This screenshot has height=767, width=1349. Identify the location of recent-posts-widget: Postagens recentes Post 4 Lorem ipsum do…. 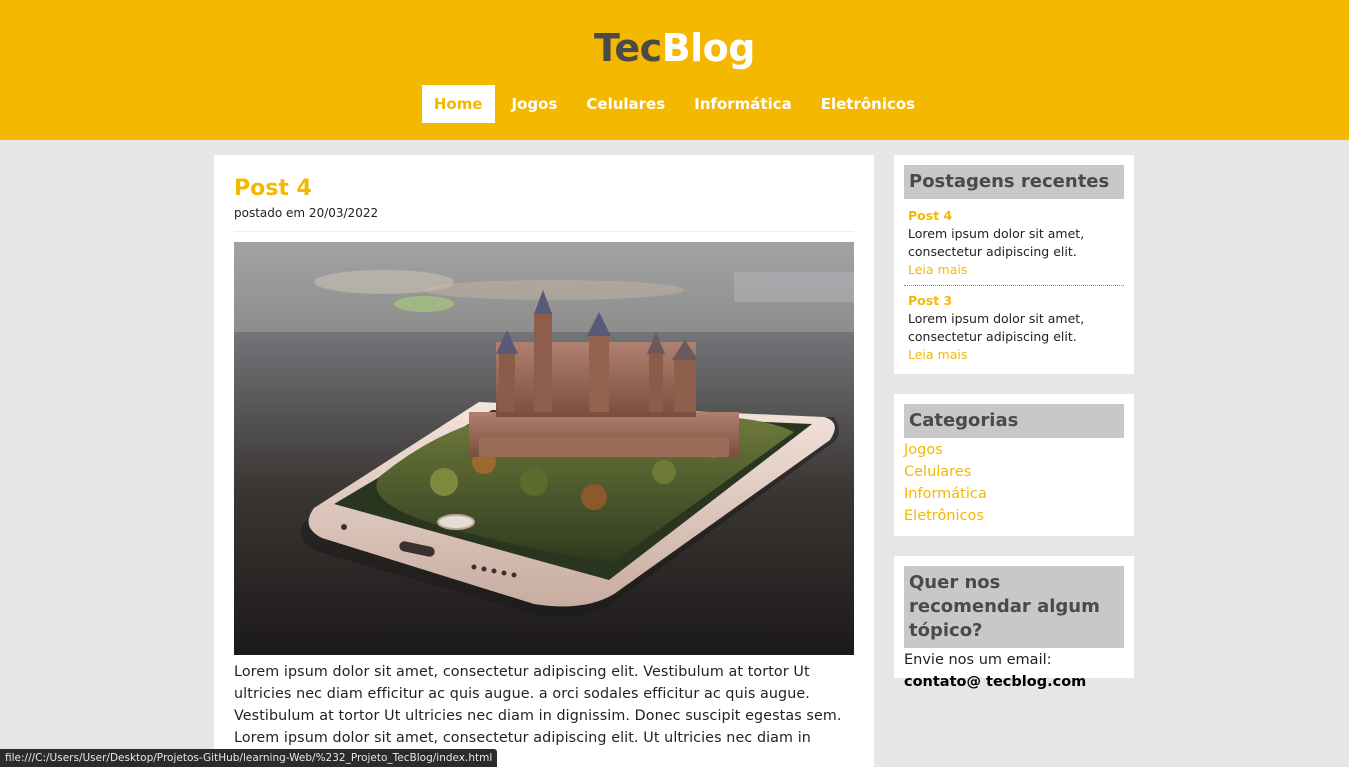
(1014, 264).